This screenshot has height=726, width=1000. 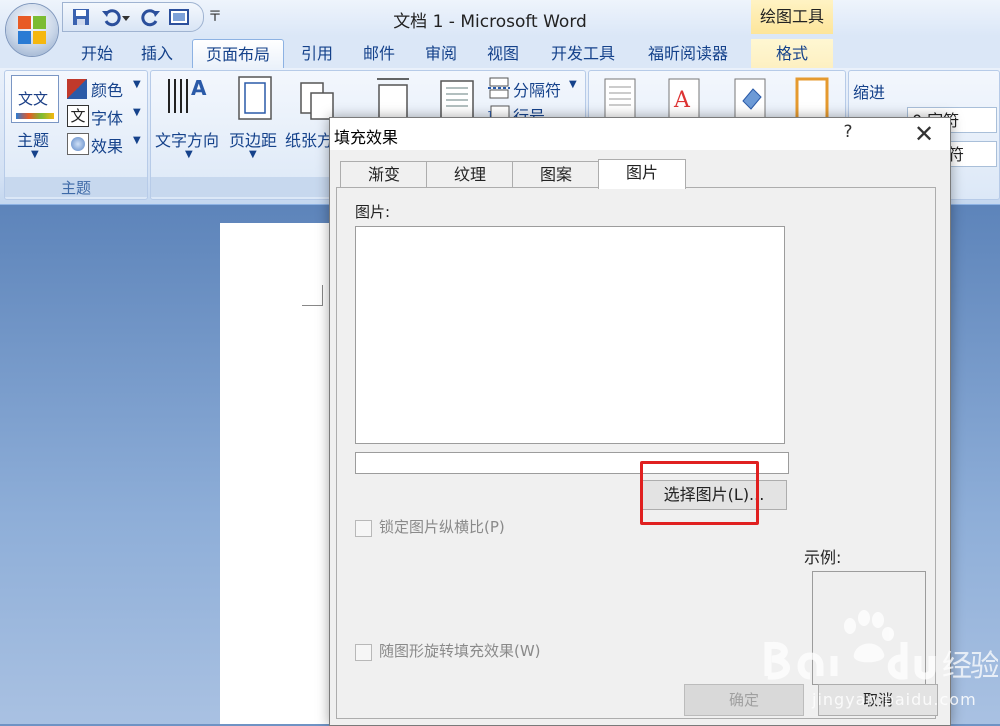 I want to click on theme-icon: 文文, so click(x=35, y=99).